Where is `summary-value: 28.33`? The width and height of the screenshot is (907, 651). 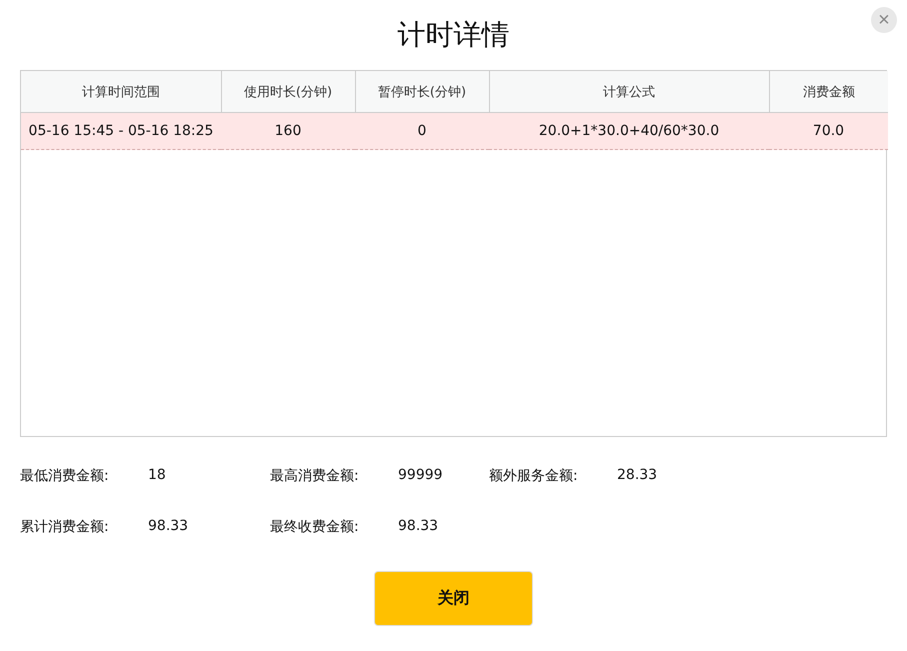
summary-value: 28.33 is located at coordinates (637, 476).